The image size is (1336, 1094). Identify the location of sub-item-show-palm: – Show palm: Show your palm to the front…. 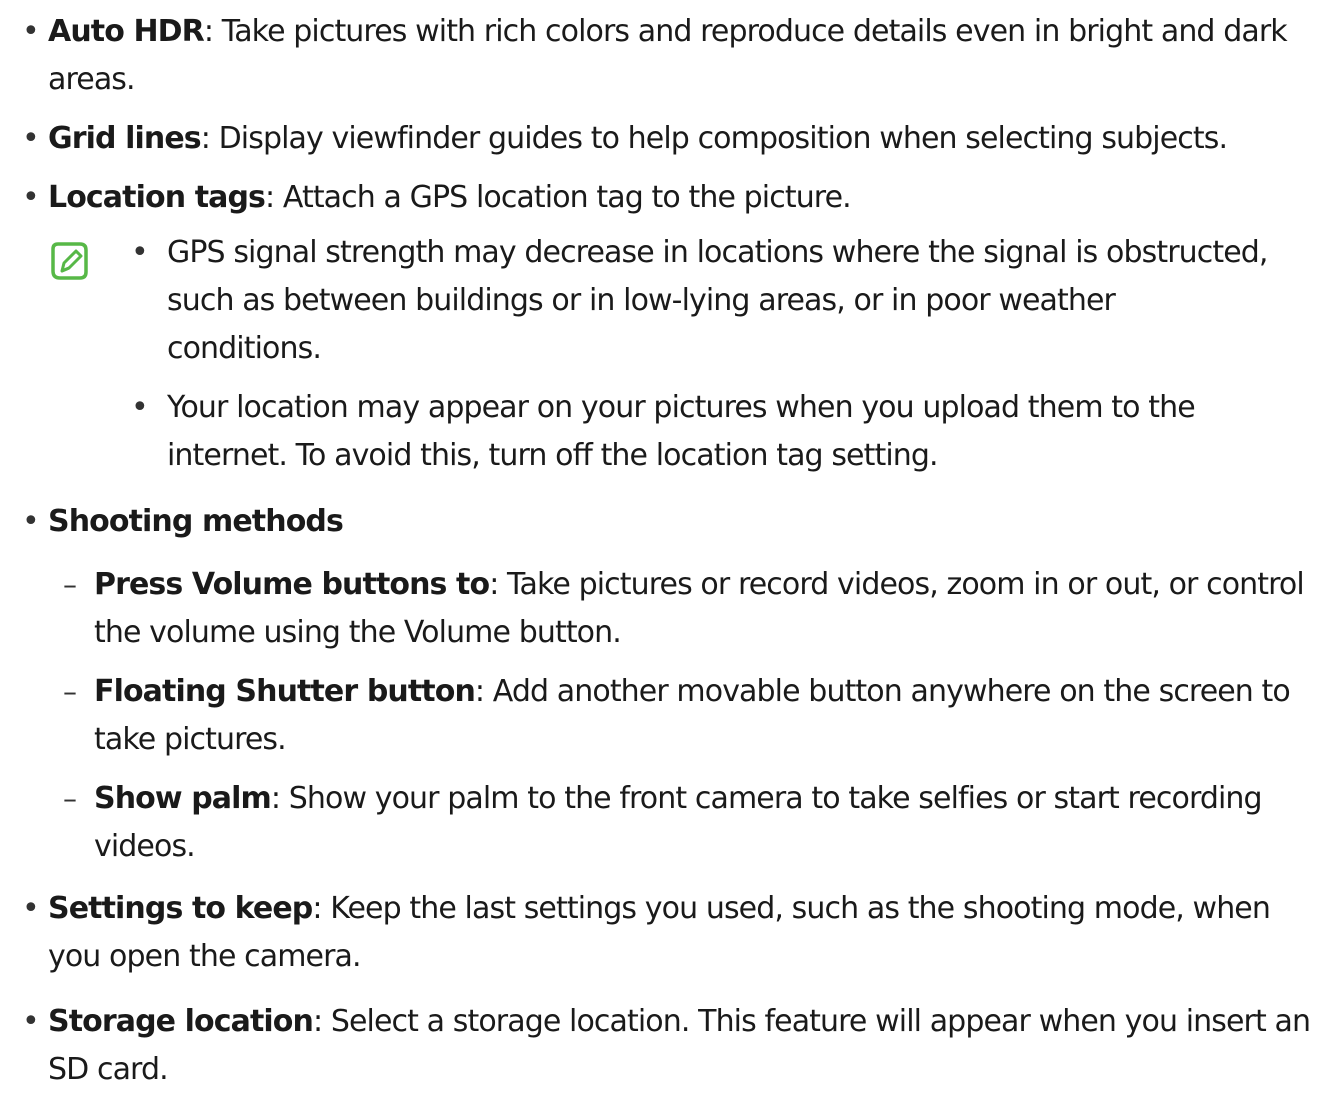
(668, 823).